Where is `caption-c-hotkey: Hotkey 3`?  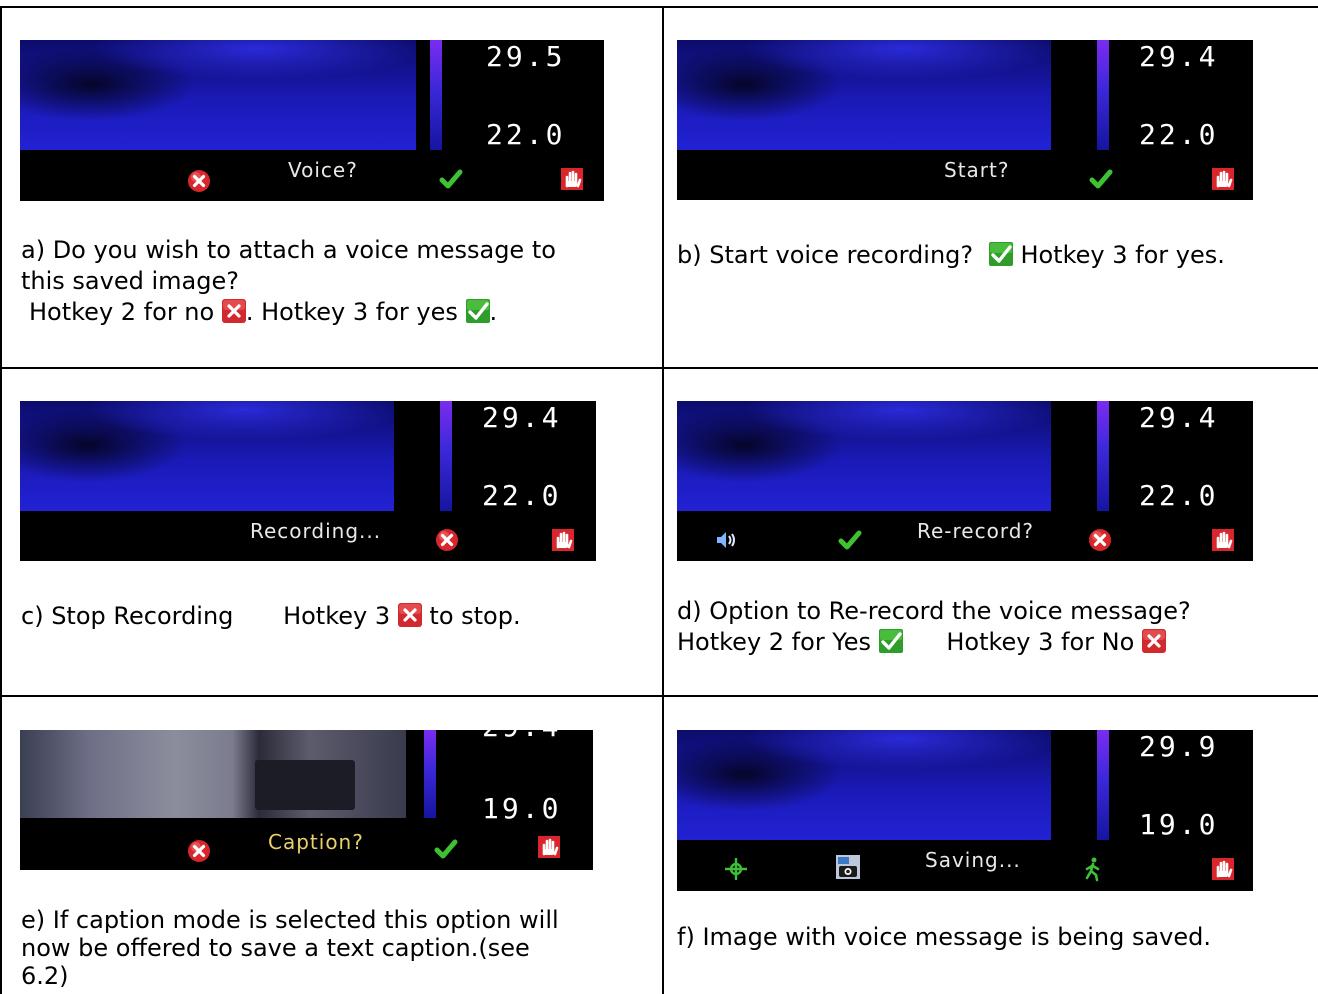
caption-c-hotkey: Hotkey 3 is located at coordinates (337, 616).